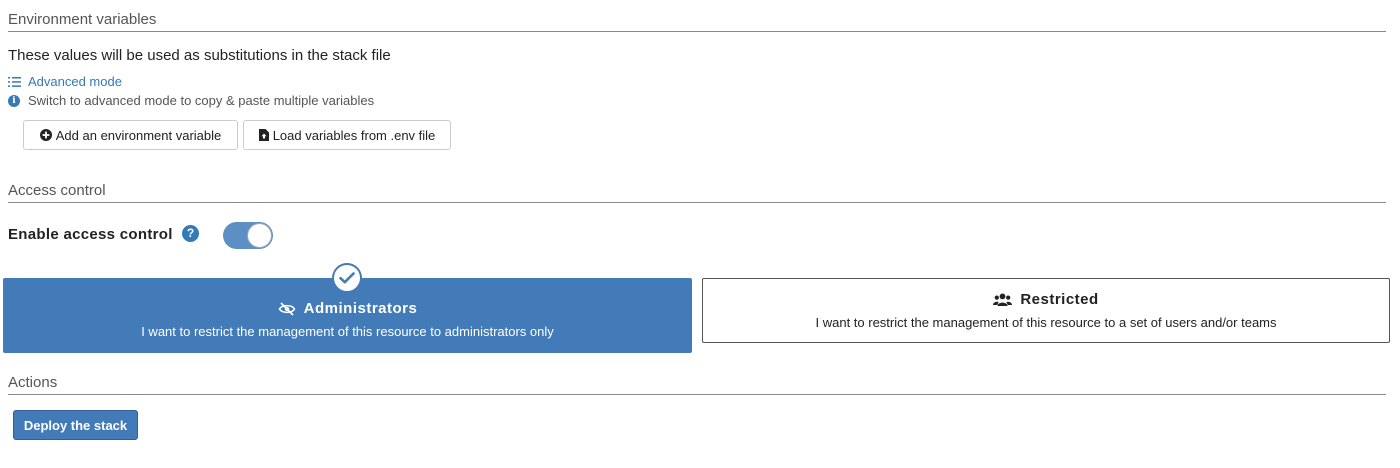 This screenshot has width=1400, height=468. Describe the element at coordinates (360, 308) in the screenshot. I see `administrators-title: Administrators` at that location.